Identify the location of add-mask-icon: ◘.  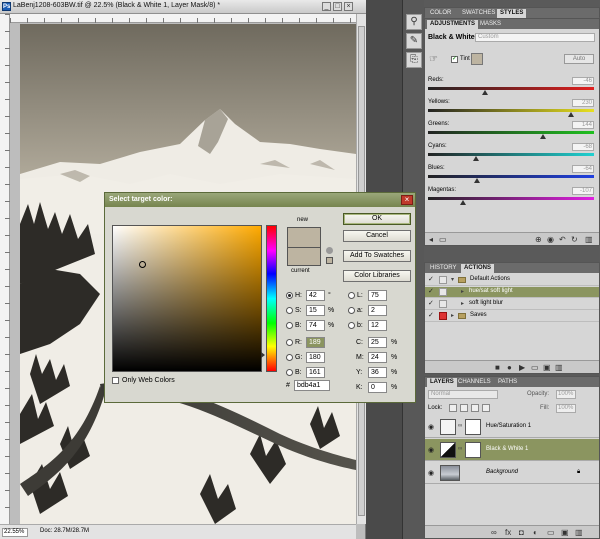
(521, 532).